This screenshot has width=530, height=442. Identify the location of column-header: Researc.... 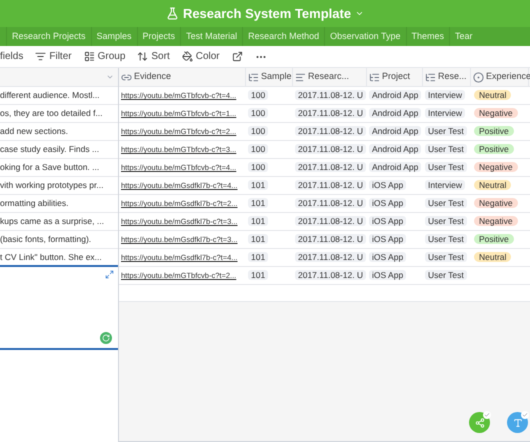
(330, 77).